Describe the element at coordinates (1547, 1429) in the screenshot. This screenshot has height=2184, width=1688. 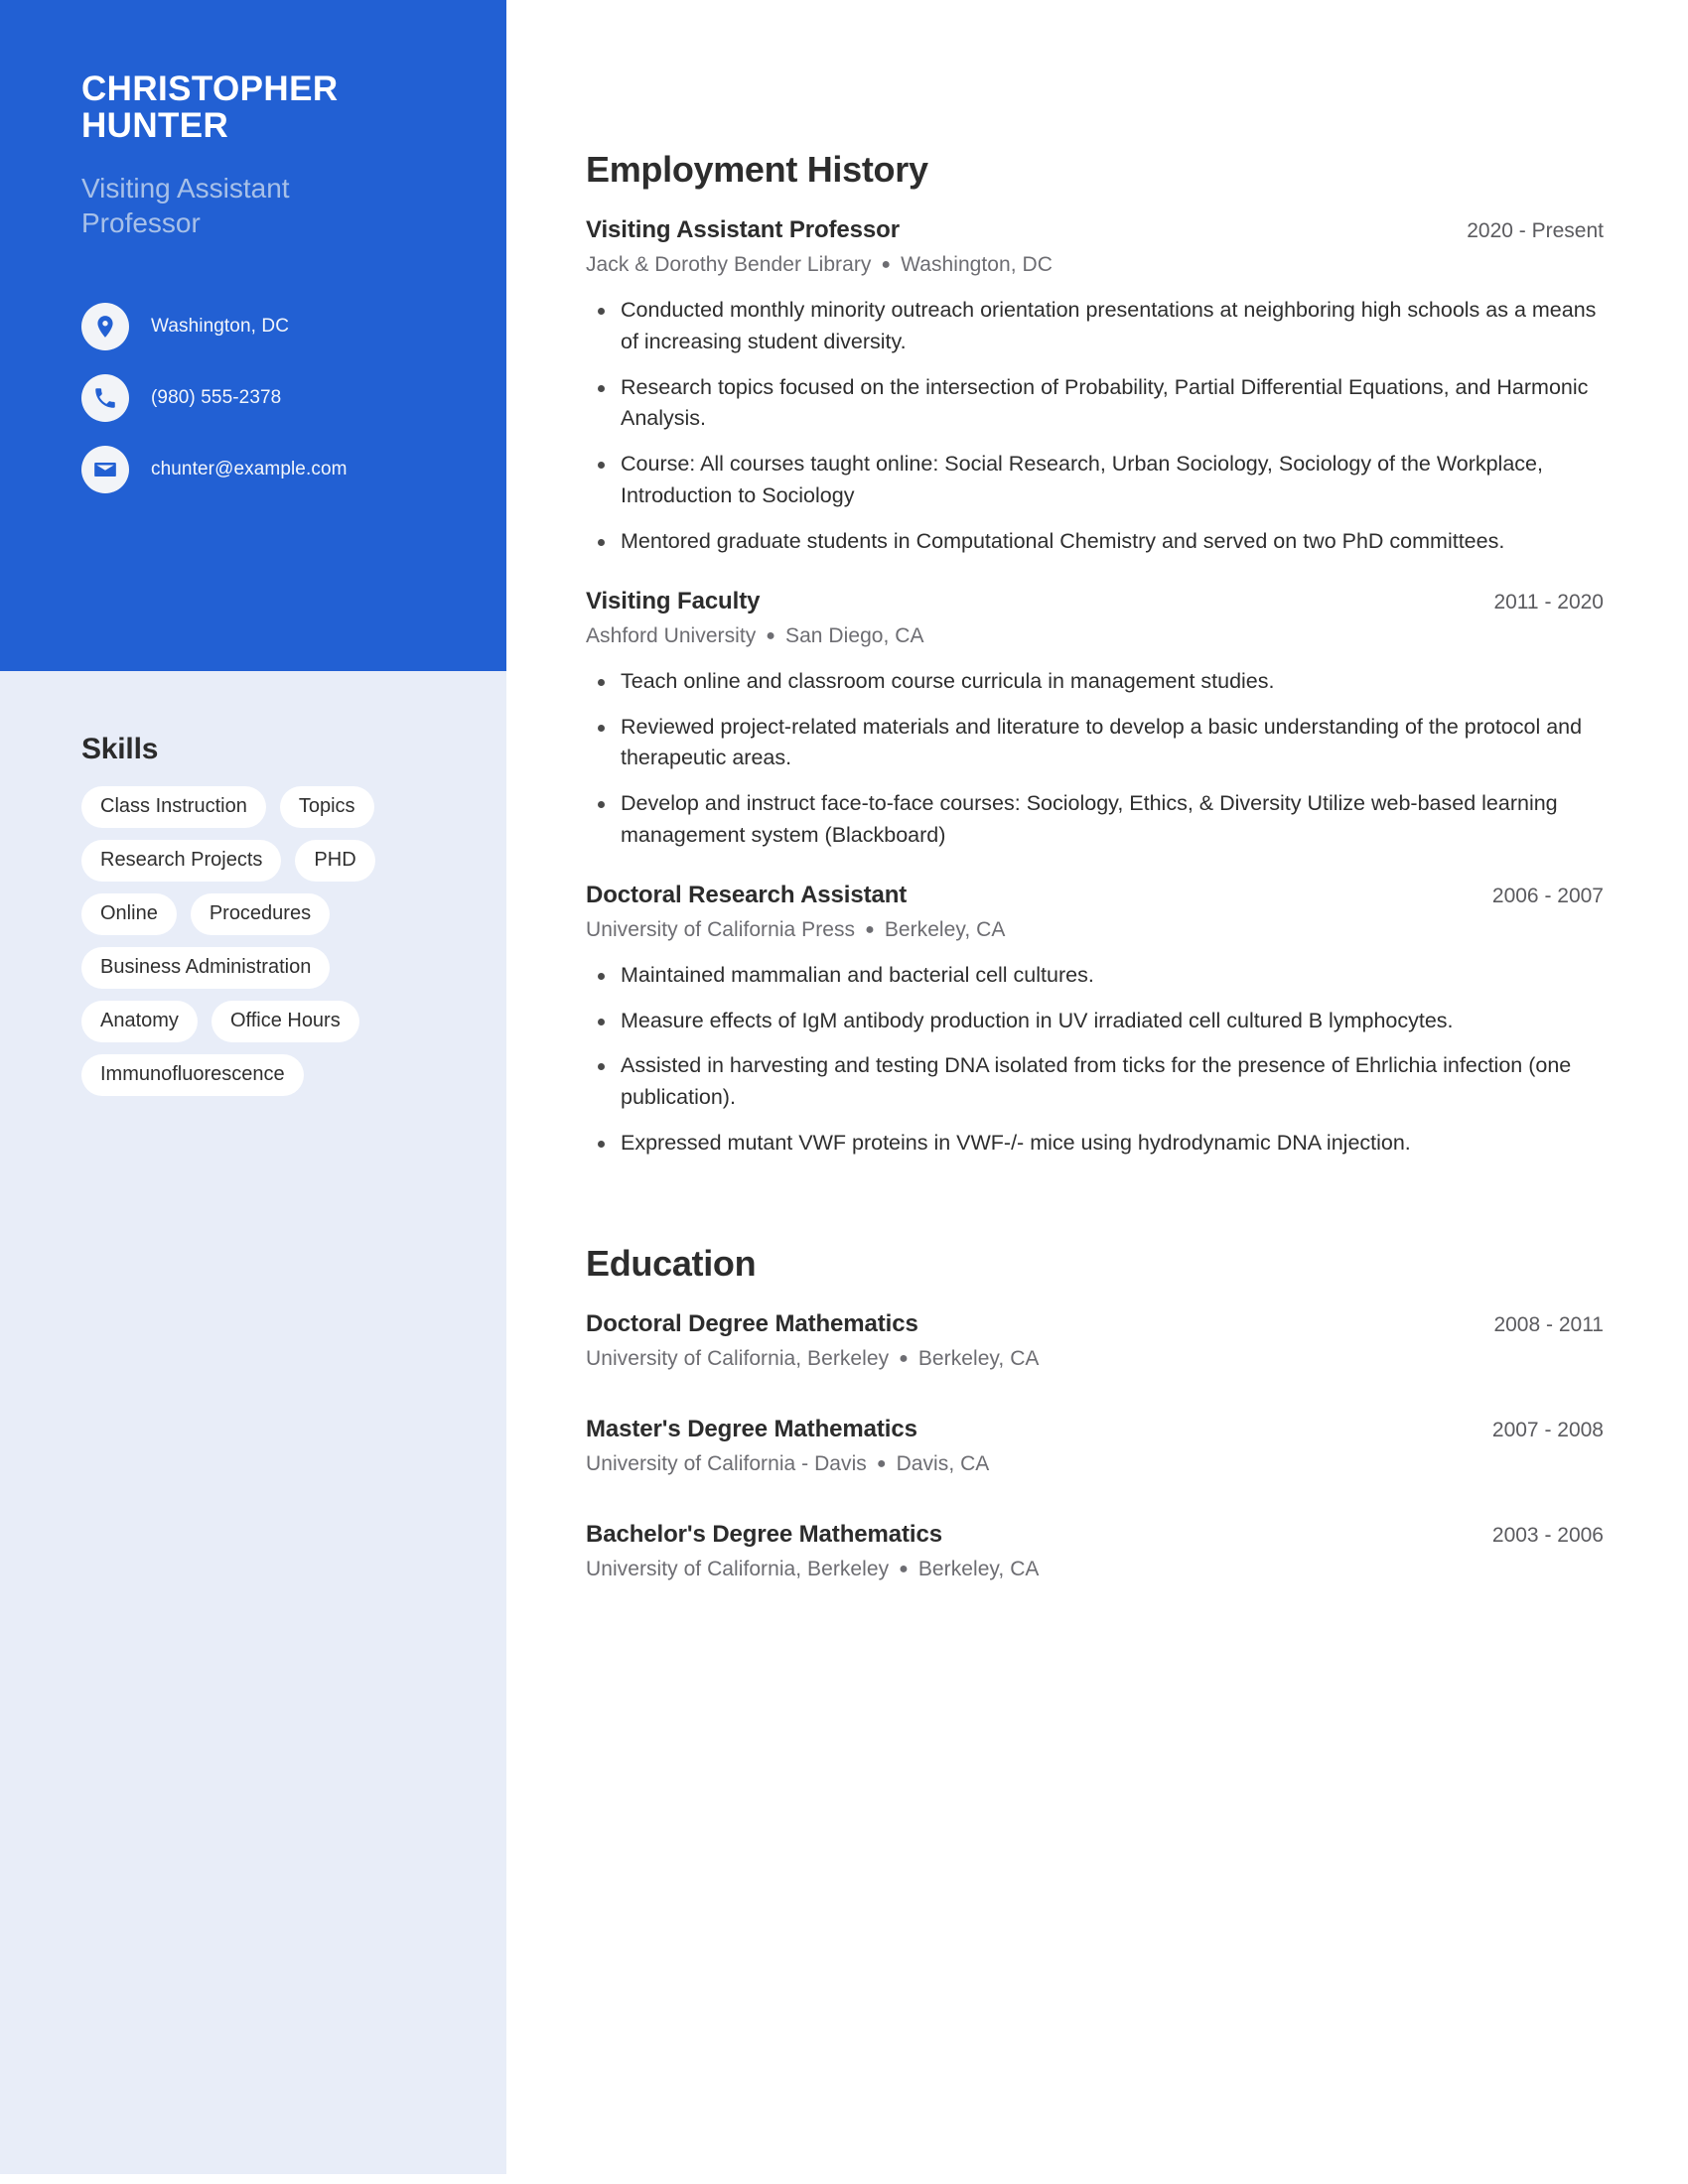
I see `degree-date-range: 2007 - 2008` at that location.